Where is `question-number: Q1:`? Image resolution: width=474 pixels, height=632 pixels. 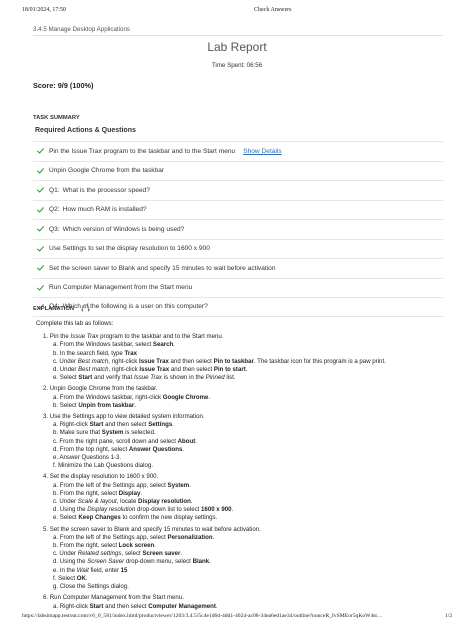
question-number: Q1: is located at coordinates (54, 190).